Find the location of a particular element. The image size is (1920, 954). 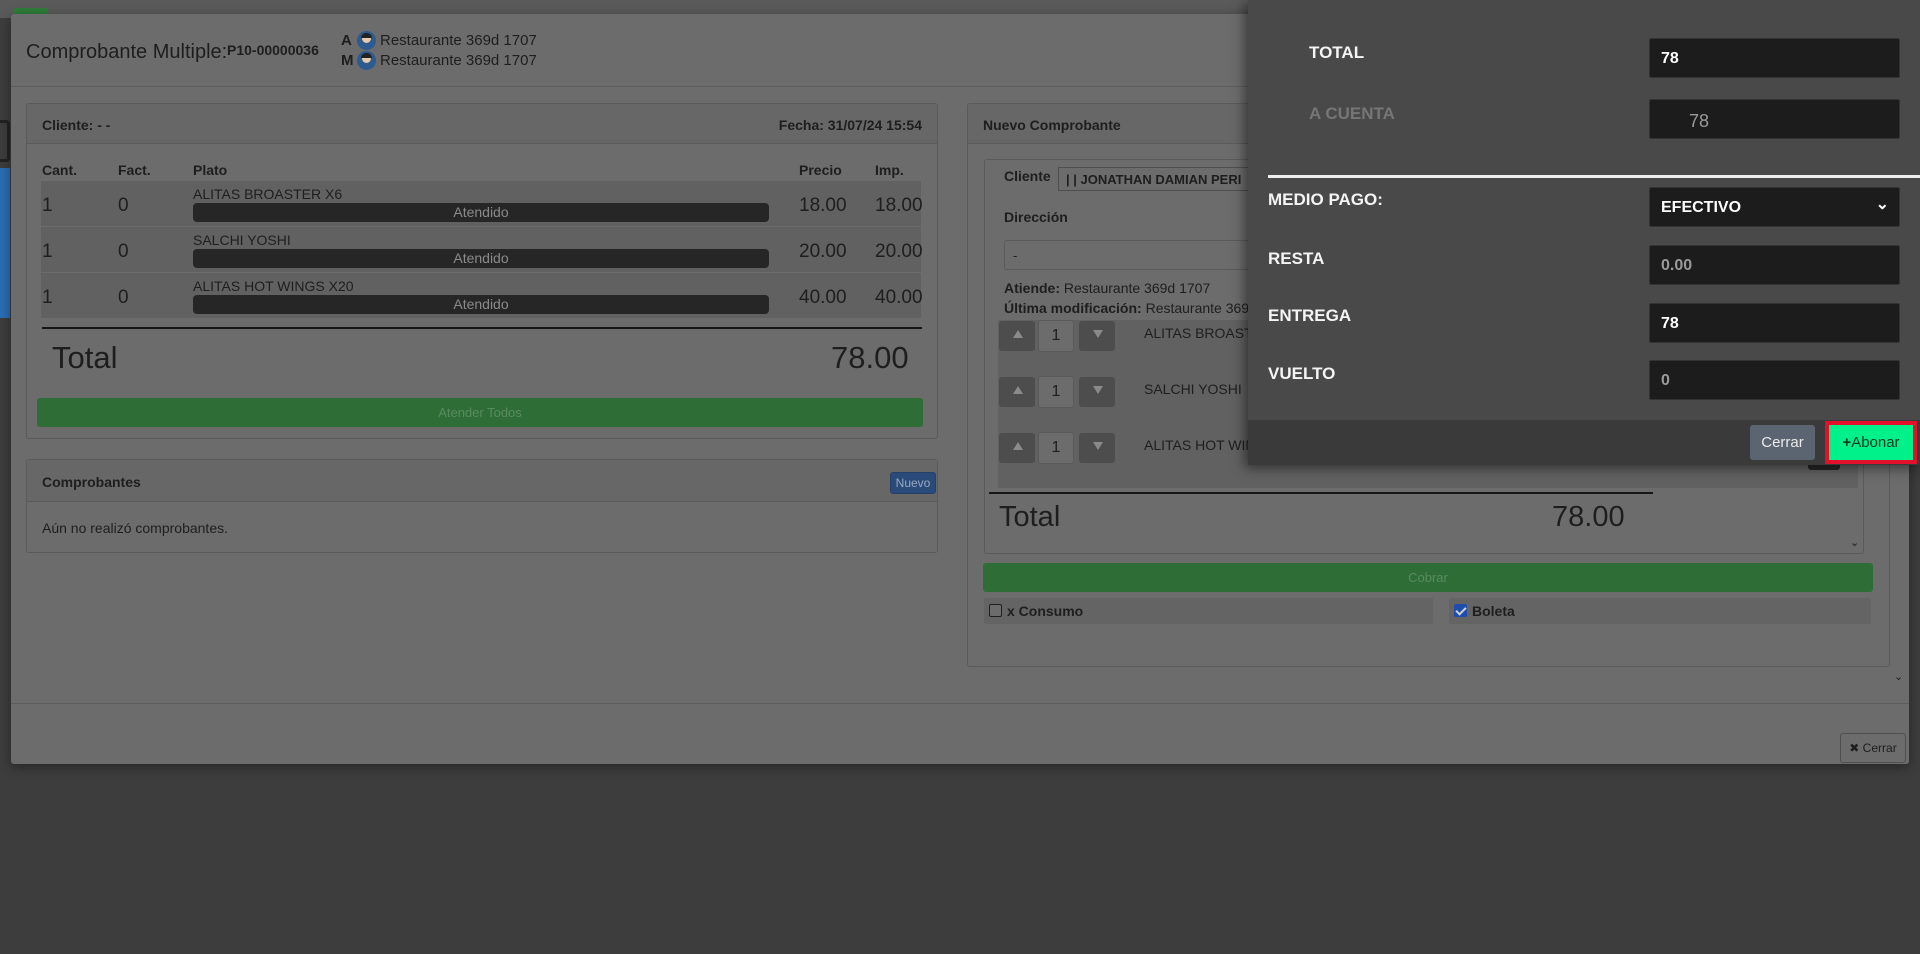

row-dish: ALITAS HOT WINGS X20 is located at coordinates (273, 286).